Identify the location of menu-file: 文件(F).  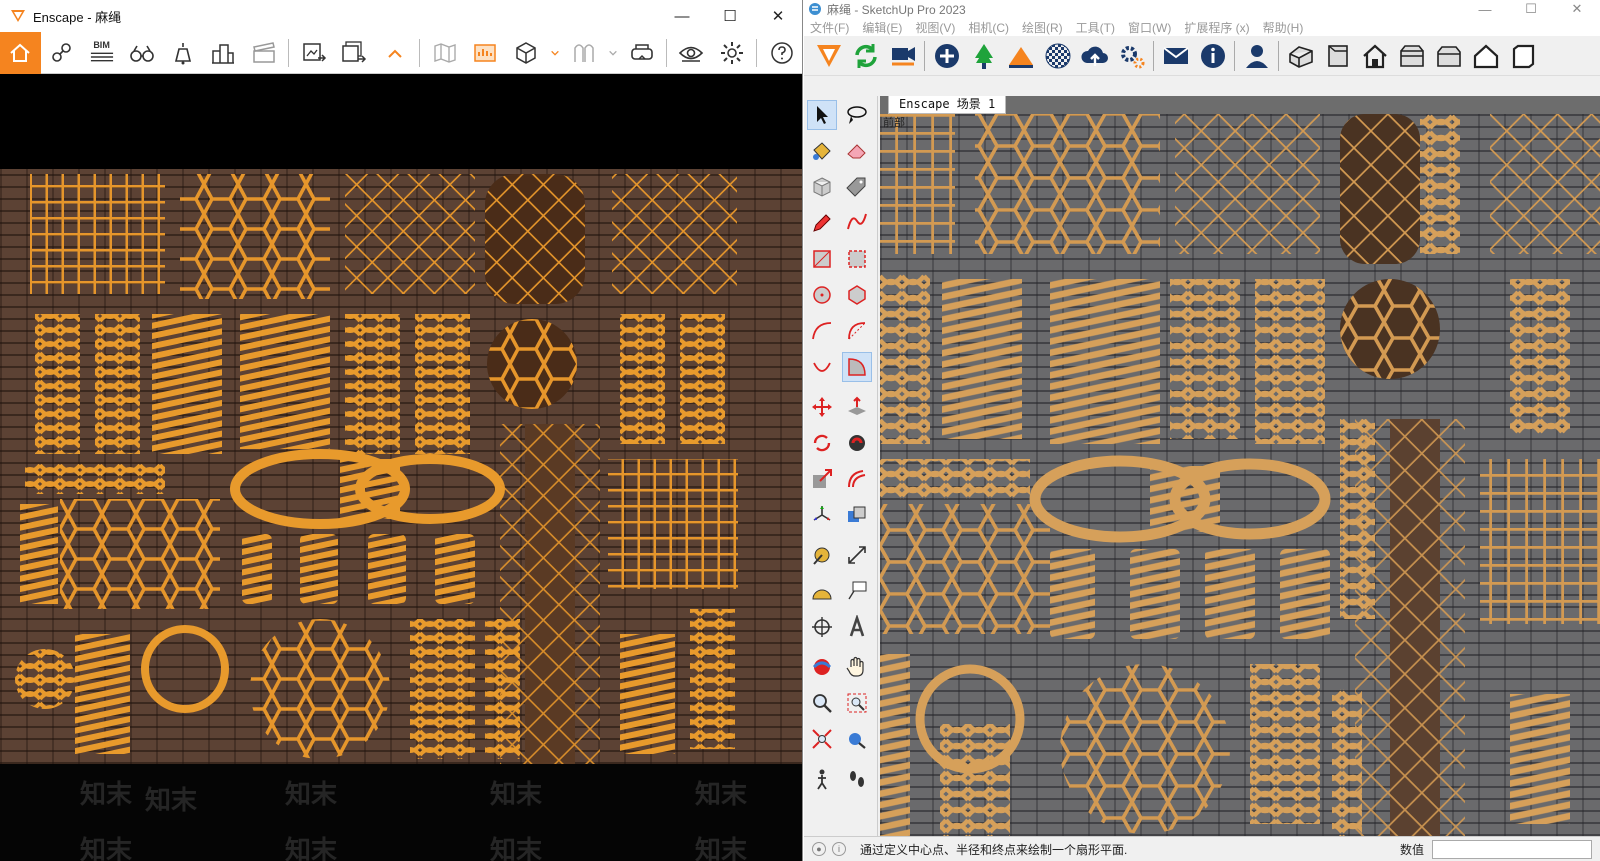
(829, 27).